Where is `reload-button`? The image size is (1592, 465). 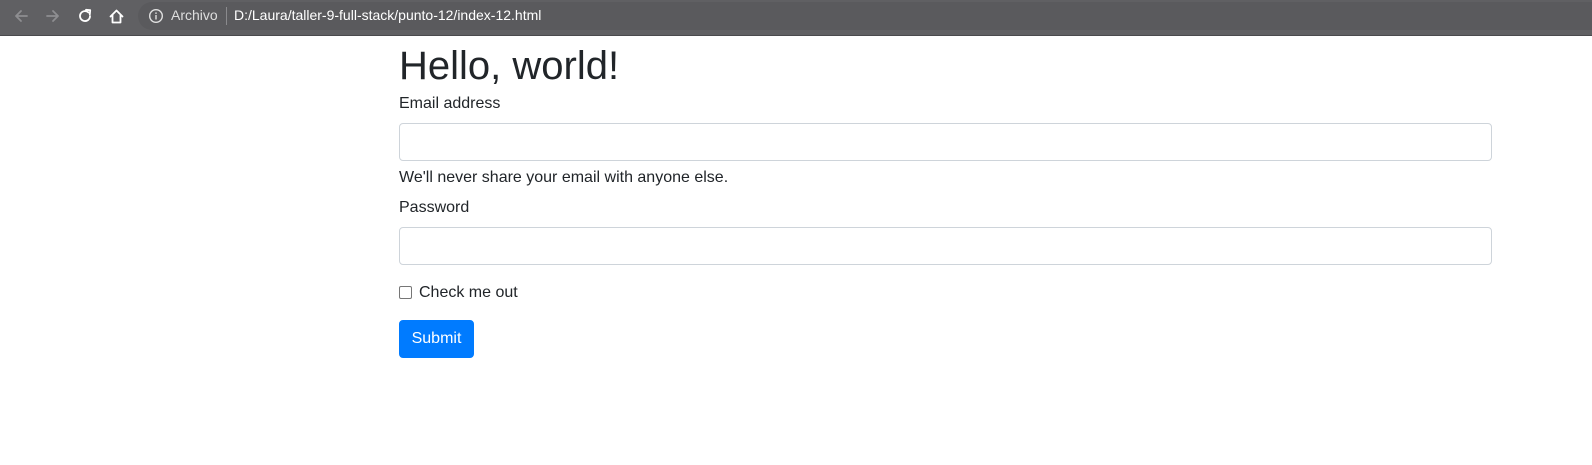
reload-button is located at coordinates (85, 16).